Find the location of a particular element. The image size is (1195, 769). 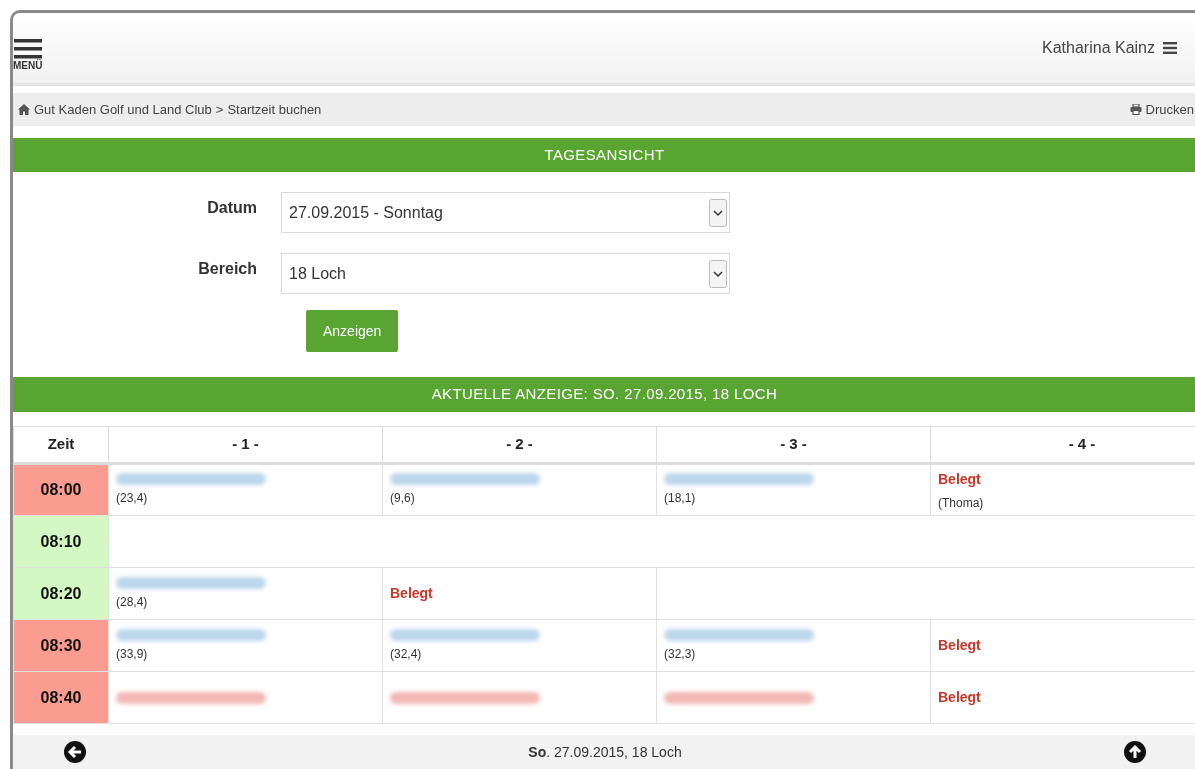

field-label: Datum is located at coordinates (232, 208).